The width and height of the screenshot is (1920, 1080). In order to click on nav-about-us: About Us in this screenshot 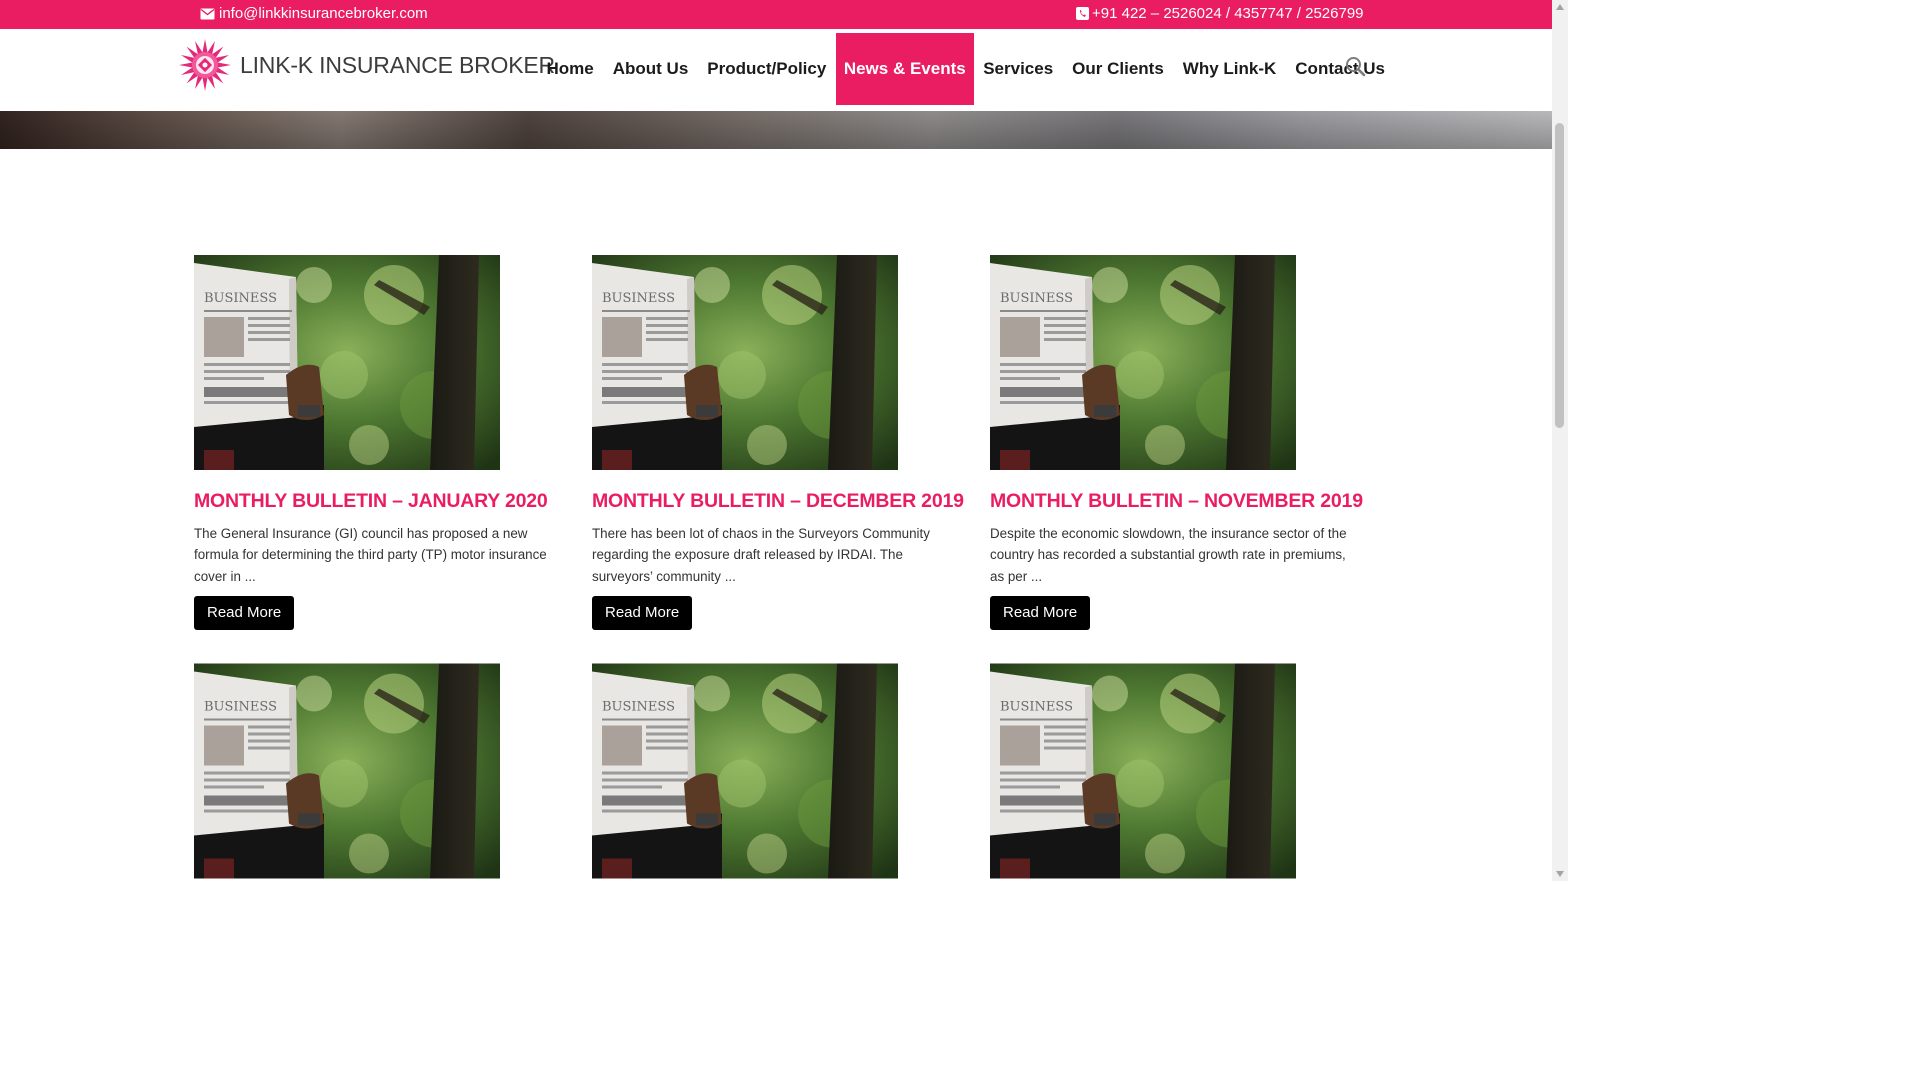, I will do `click(650, 69)`.